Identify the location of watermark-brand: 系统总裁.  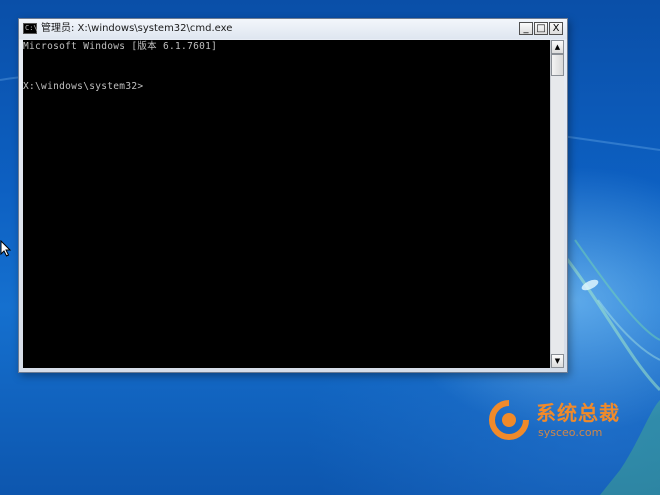
(578, 413).